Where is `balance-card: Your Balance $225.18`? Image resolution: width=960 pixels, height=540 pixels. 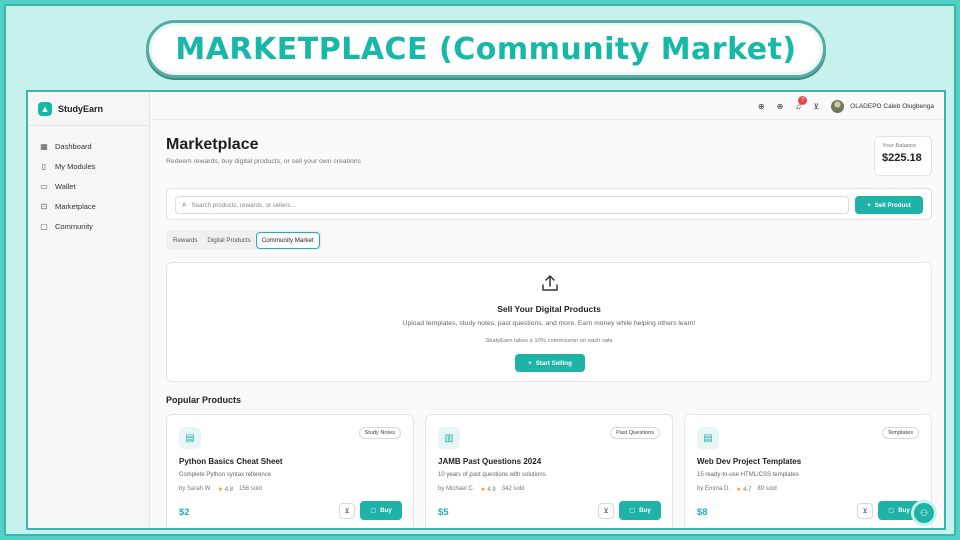 balance-card: Your Balance $225.18 is located at coordinates (903, 156).